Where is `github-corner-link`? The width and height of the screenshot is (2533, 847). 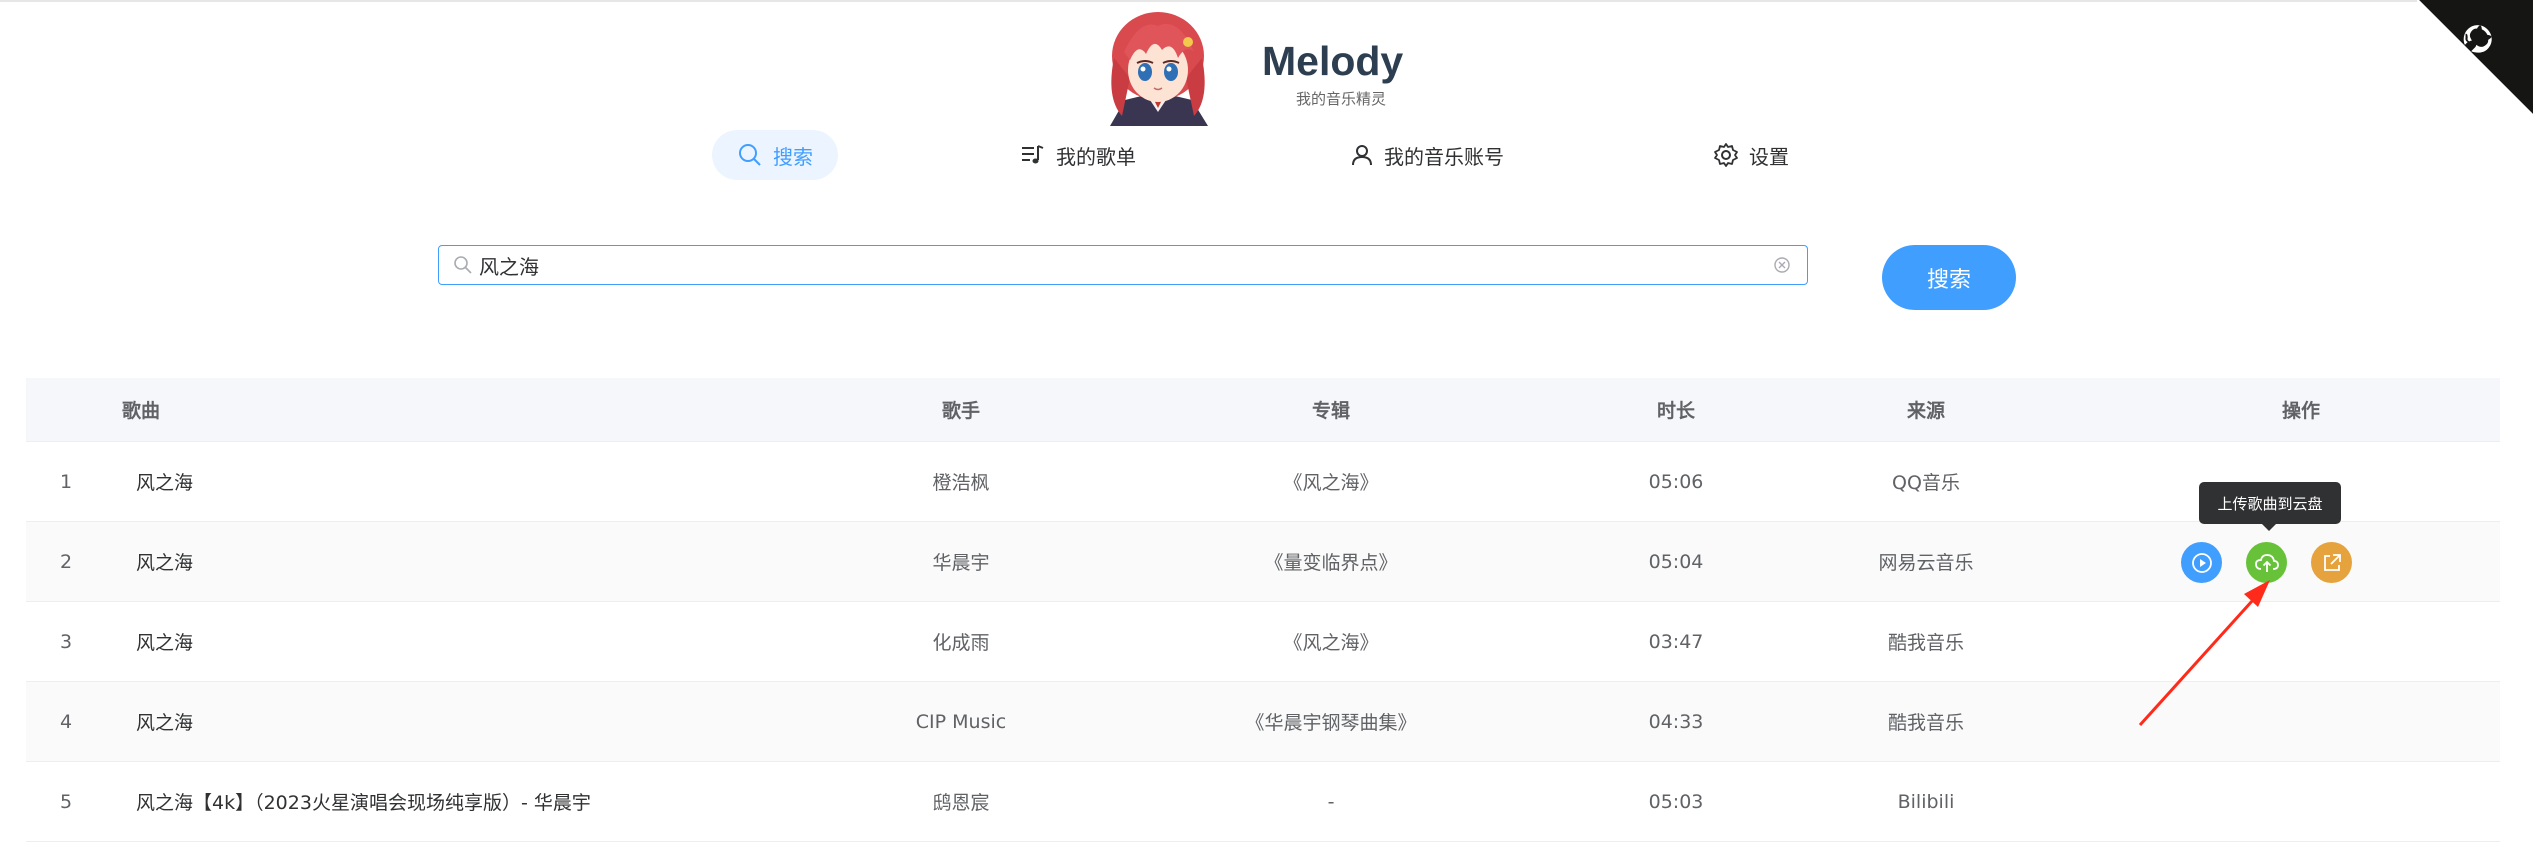
github-corner-link is located at coordinates (2474, 59).